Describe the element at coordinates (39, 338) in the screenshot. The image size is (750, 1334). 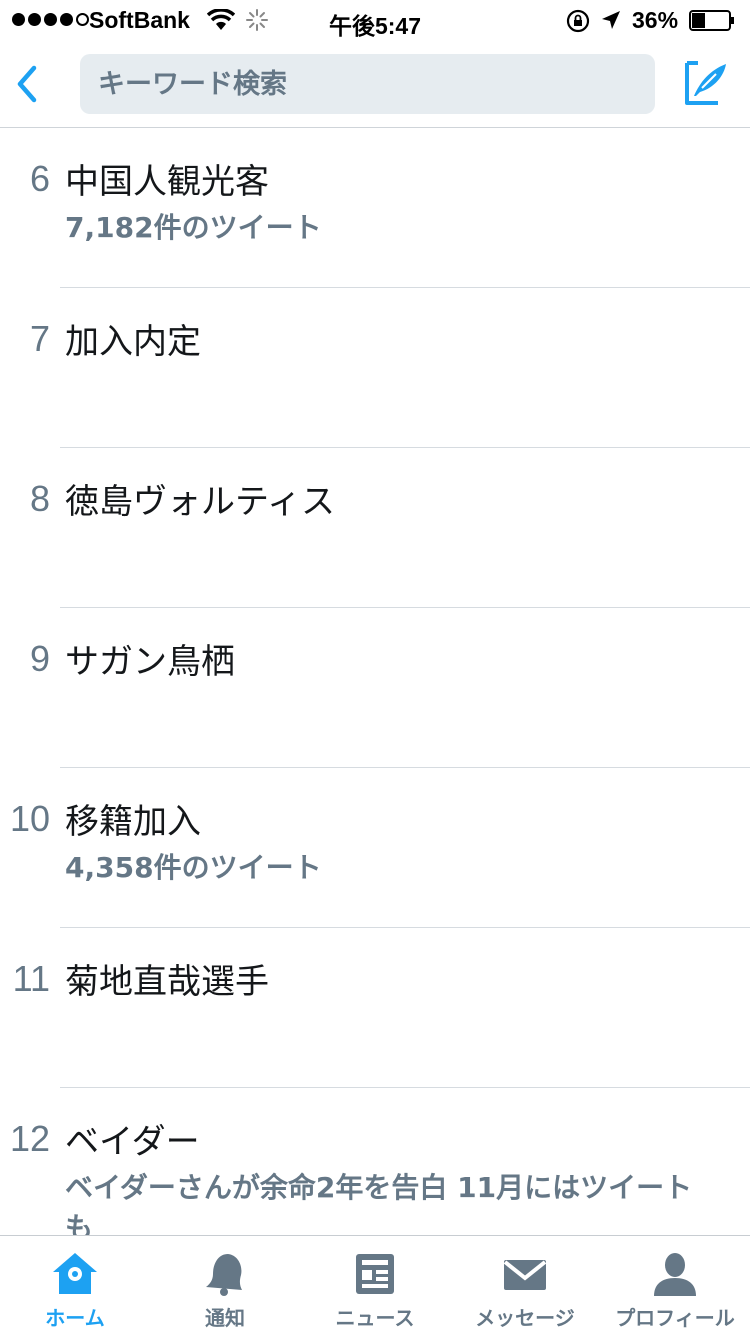
I see `trend-rank: 7` at that location.